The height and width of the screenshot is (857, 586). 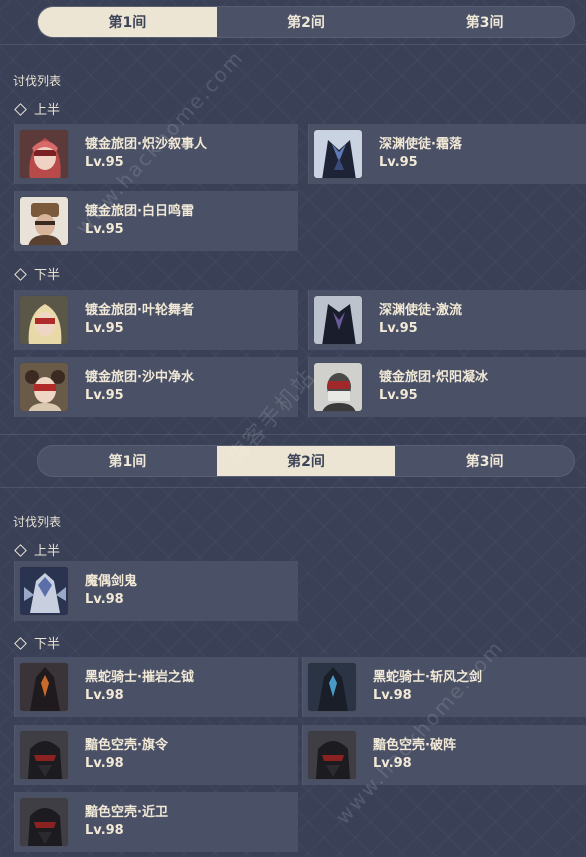 I want to click on enemy-name: 黑蛇骑士·摧岩之钺, so click(x=139, y=677).